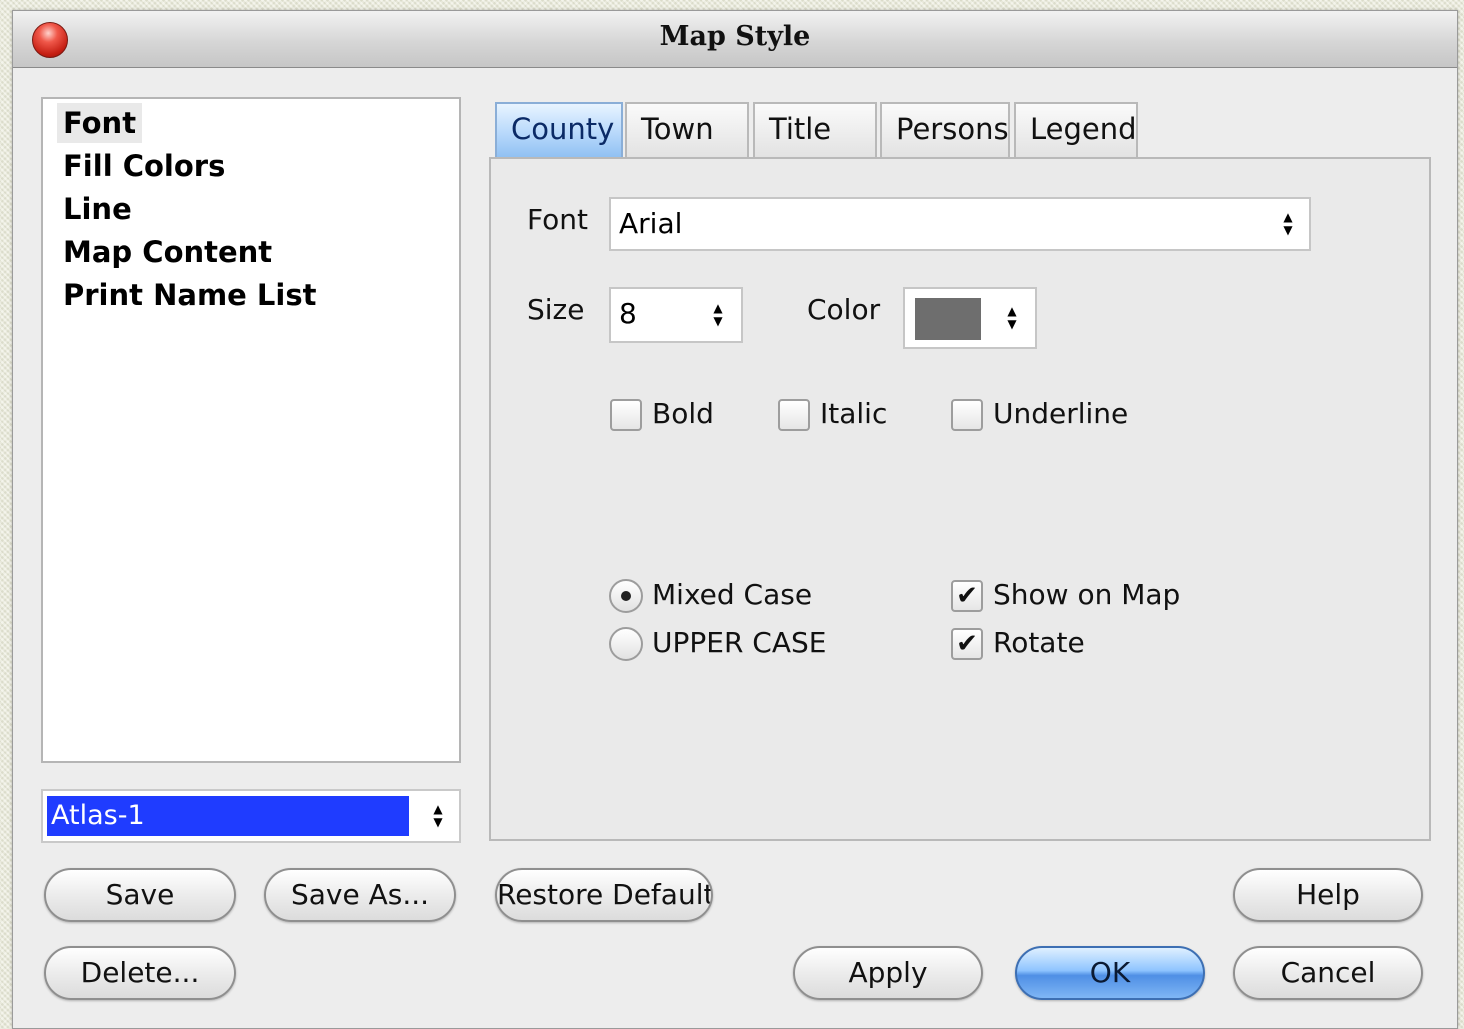 The height and width of the screenshot is (1029, 1464). What do you see at coordinates (960, 224) in the screenshot?
I see `font-select: Arial ▲ ▼` at bounding box center [960, 224].